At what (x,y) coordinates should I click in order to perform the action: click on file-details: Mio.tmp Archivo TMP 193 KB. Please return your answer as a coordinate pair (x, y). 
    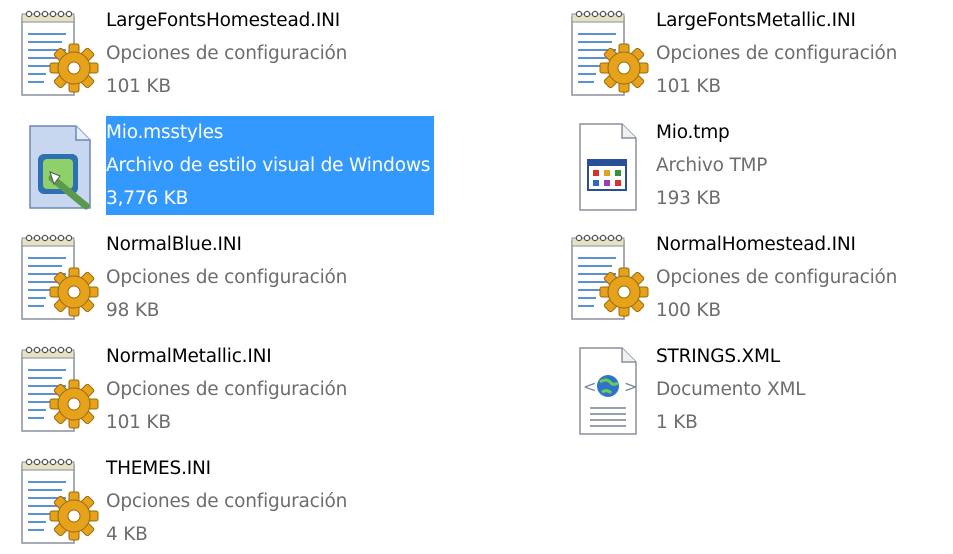
    Looking at the image, I should click on (711, 165).